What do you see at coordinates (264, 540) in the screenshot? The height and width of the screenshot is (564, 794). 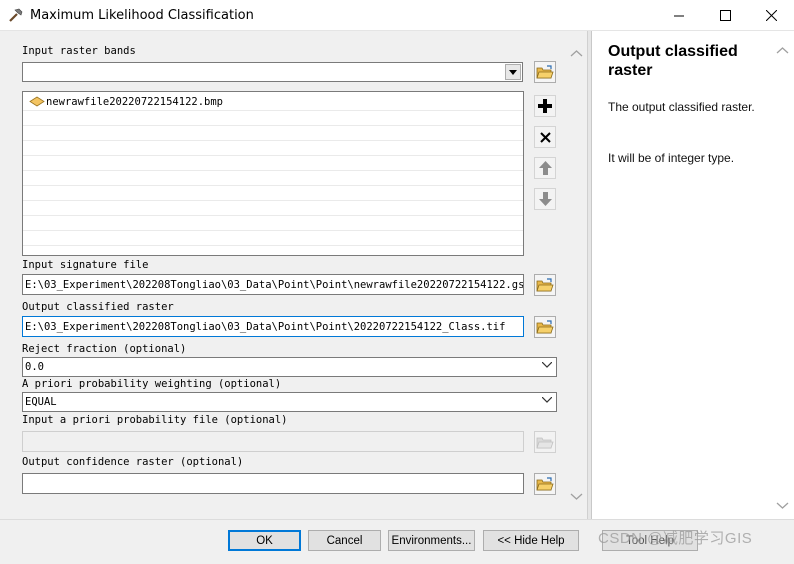 I see `ok-button: OK` at bounding box center [264, 540].